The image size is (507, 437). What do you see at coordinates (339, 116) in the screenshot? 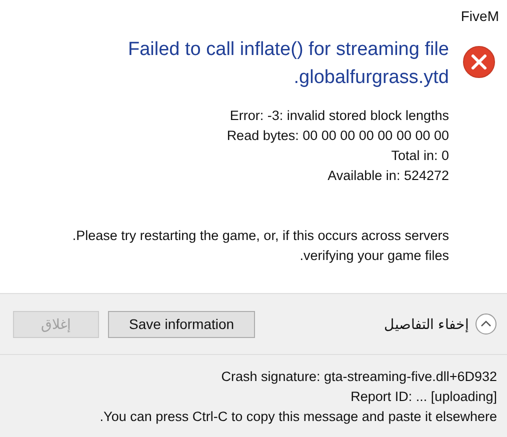
I see `error-detail: Error: -3: invalid stored block lengths` at bounding box center [339, 116].